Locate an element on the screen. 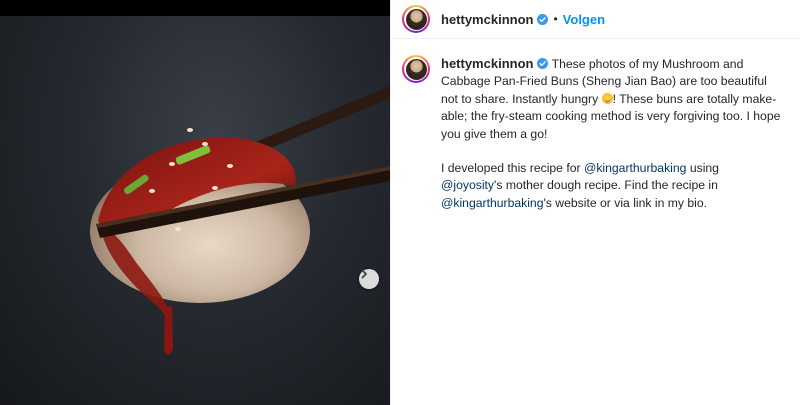  header-username: hettymckinnon is located at coordinates (487, 19).